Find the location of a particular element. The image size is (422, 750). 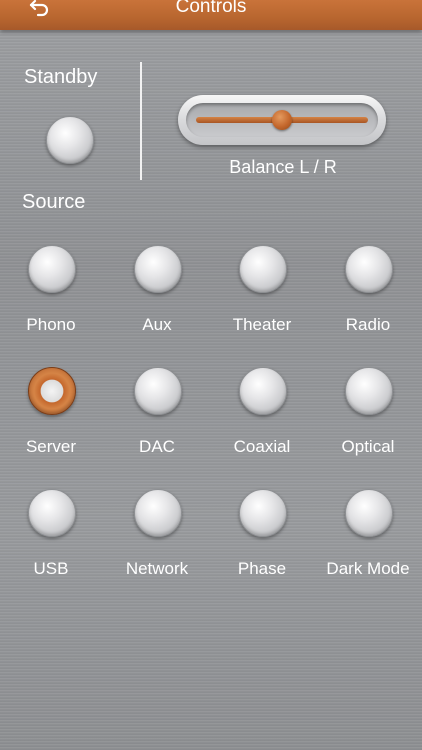

source-coaxial-label: Coaxial is located at coordinates (262, 446).